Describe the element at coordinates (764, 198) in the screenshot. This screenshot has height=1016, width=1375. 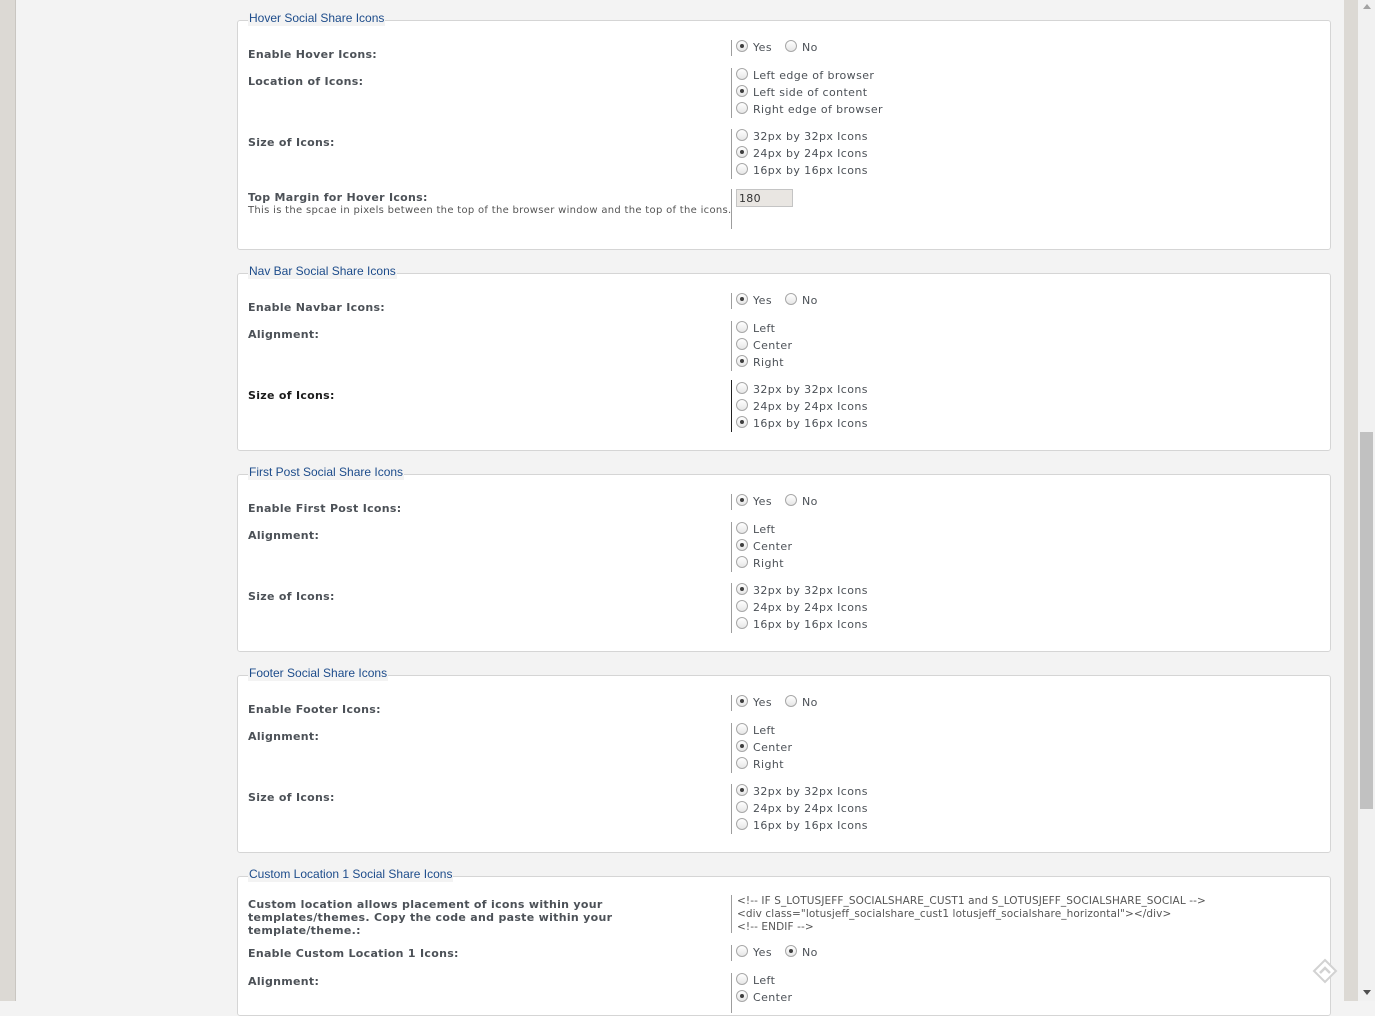
I see `top-margin-input` at that location.